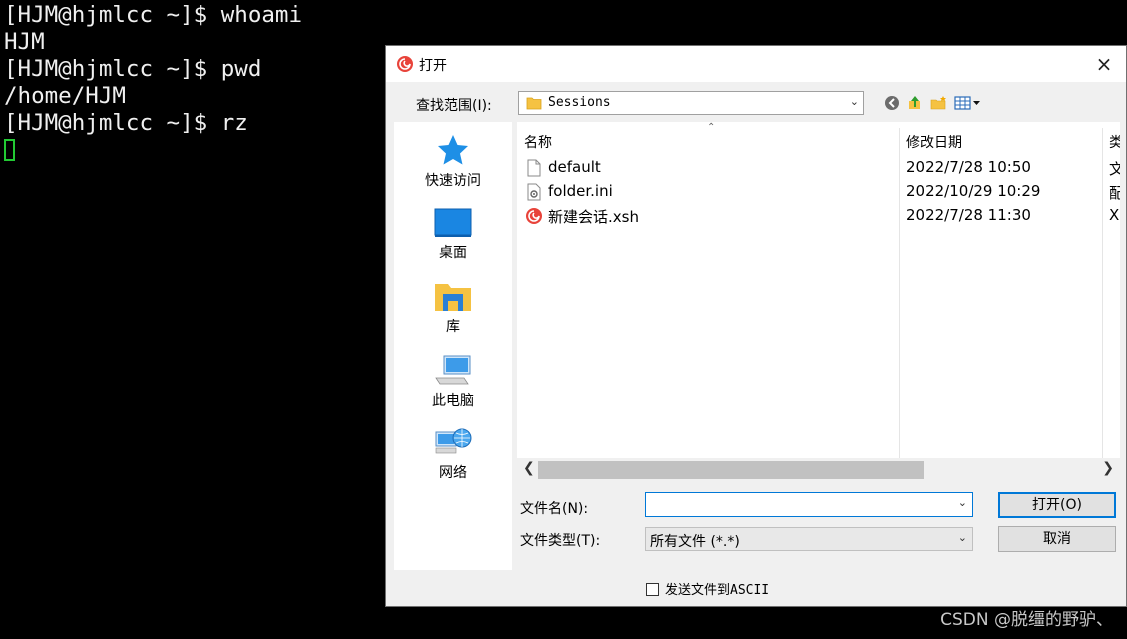 The image size is (1127, 639). I want to click on scroll-left-icon: ❮, so click(529, 468).